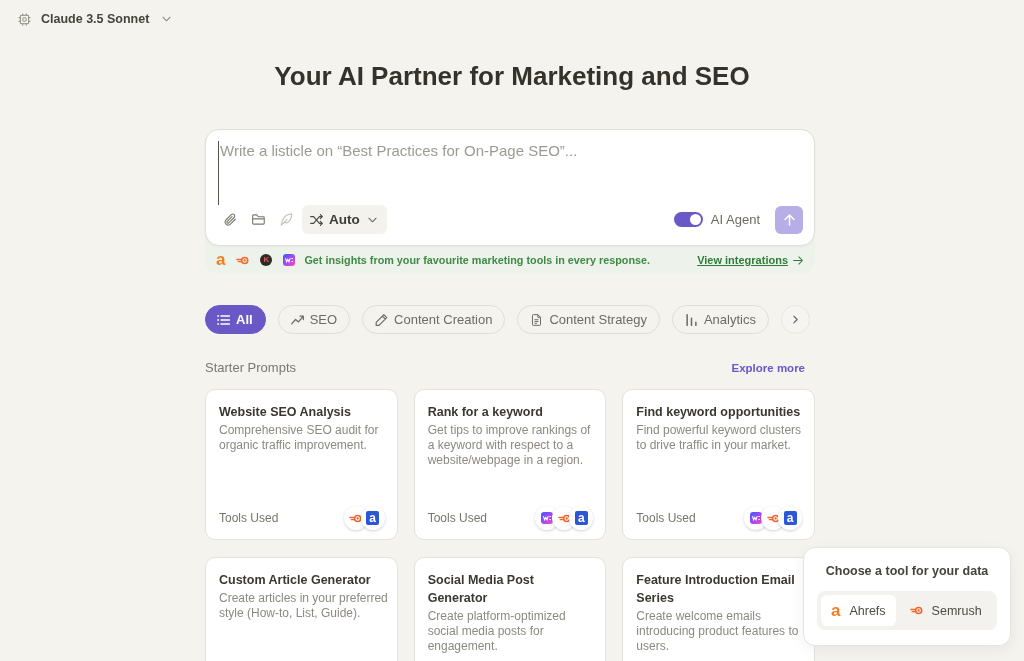 This screenshot has height=661, width=1024. What do you see at coordinates (858, 610) in the screenshot?
I see `tool-option: a Ahrefs` at bounding box center [858, 610].